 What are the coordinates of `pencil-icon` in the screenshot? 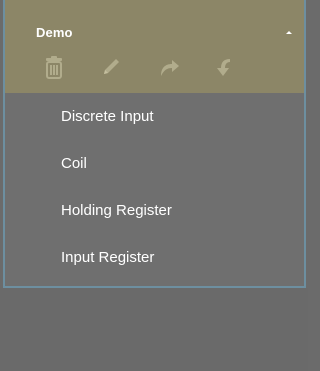 It's located at (111, 66).